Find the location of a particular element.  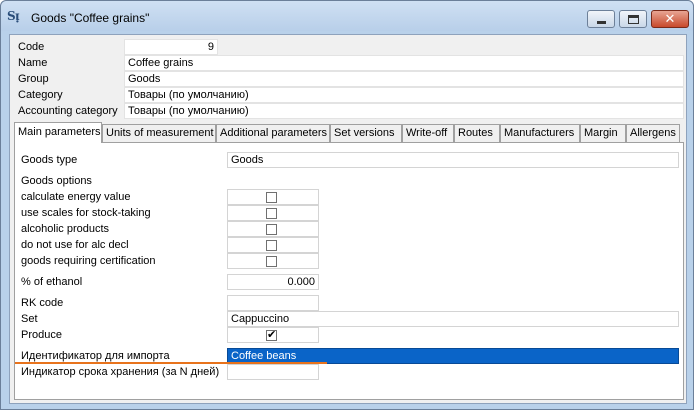

option-label-alc-decl: do not use for alc decl is located at coordinates (75, 245).